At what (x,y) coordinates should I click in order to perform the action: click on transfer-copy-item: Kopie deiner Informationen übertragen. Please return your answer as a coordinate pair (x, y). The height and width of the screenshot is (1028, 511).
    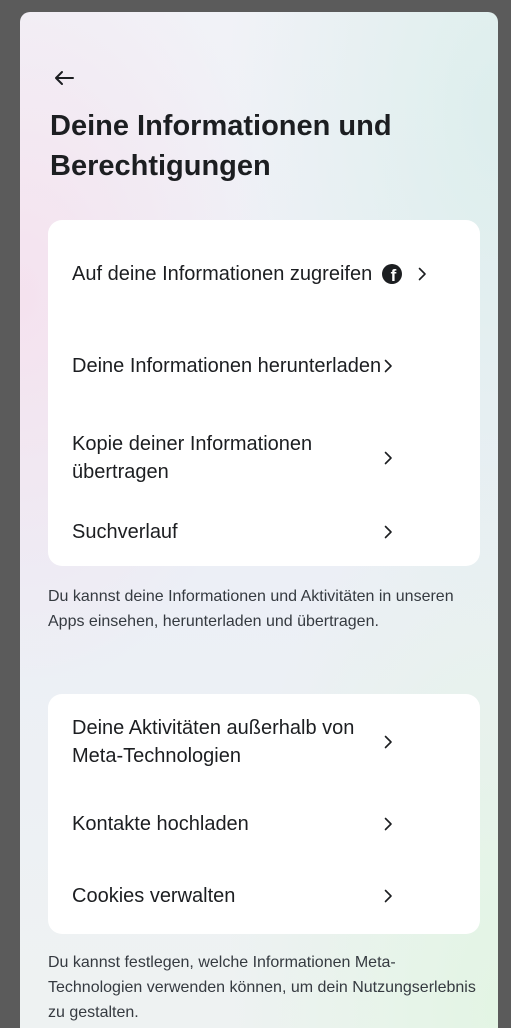
    Looking at the image, I should click on (264, 458).